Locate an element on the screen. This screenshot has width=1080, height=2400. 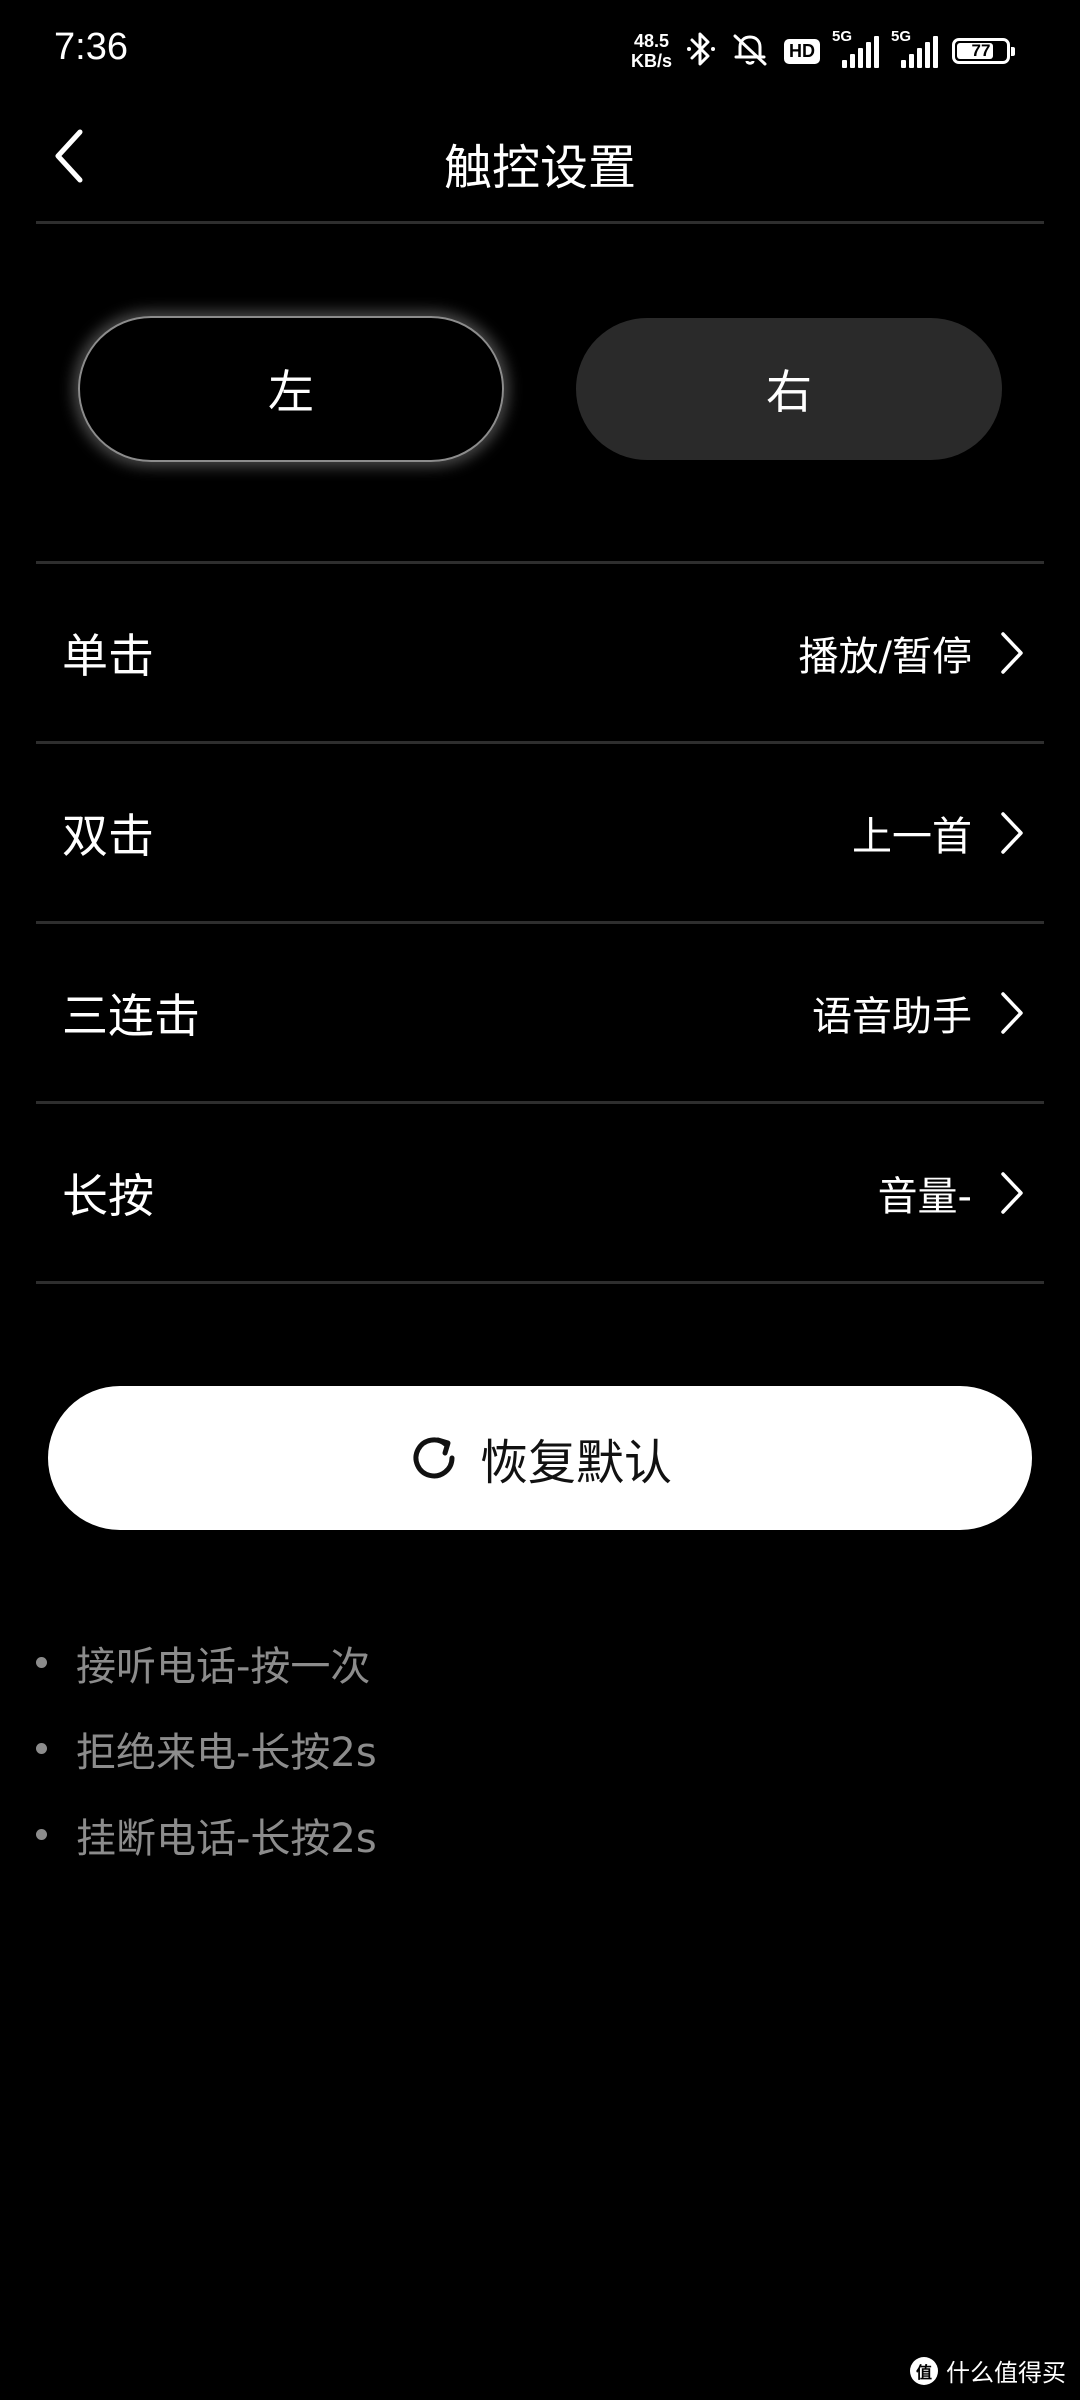
gesture-label: 双击 is located at coordinates (108, 836).